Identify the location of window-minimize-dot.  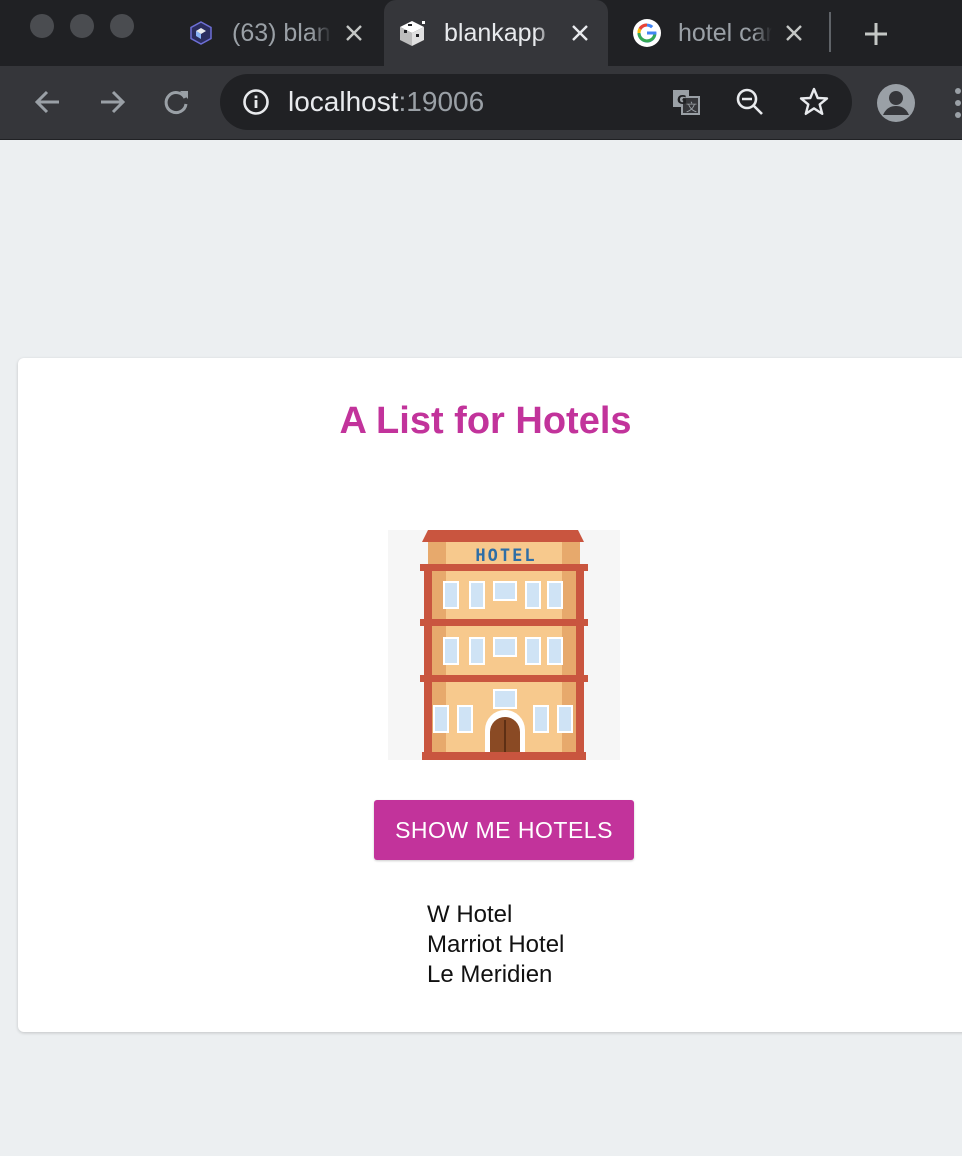
(82, 26).